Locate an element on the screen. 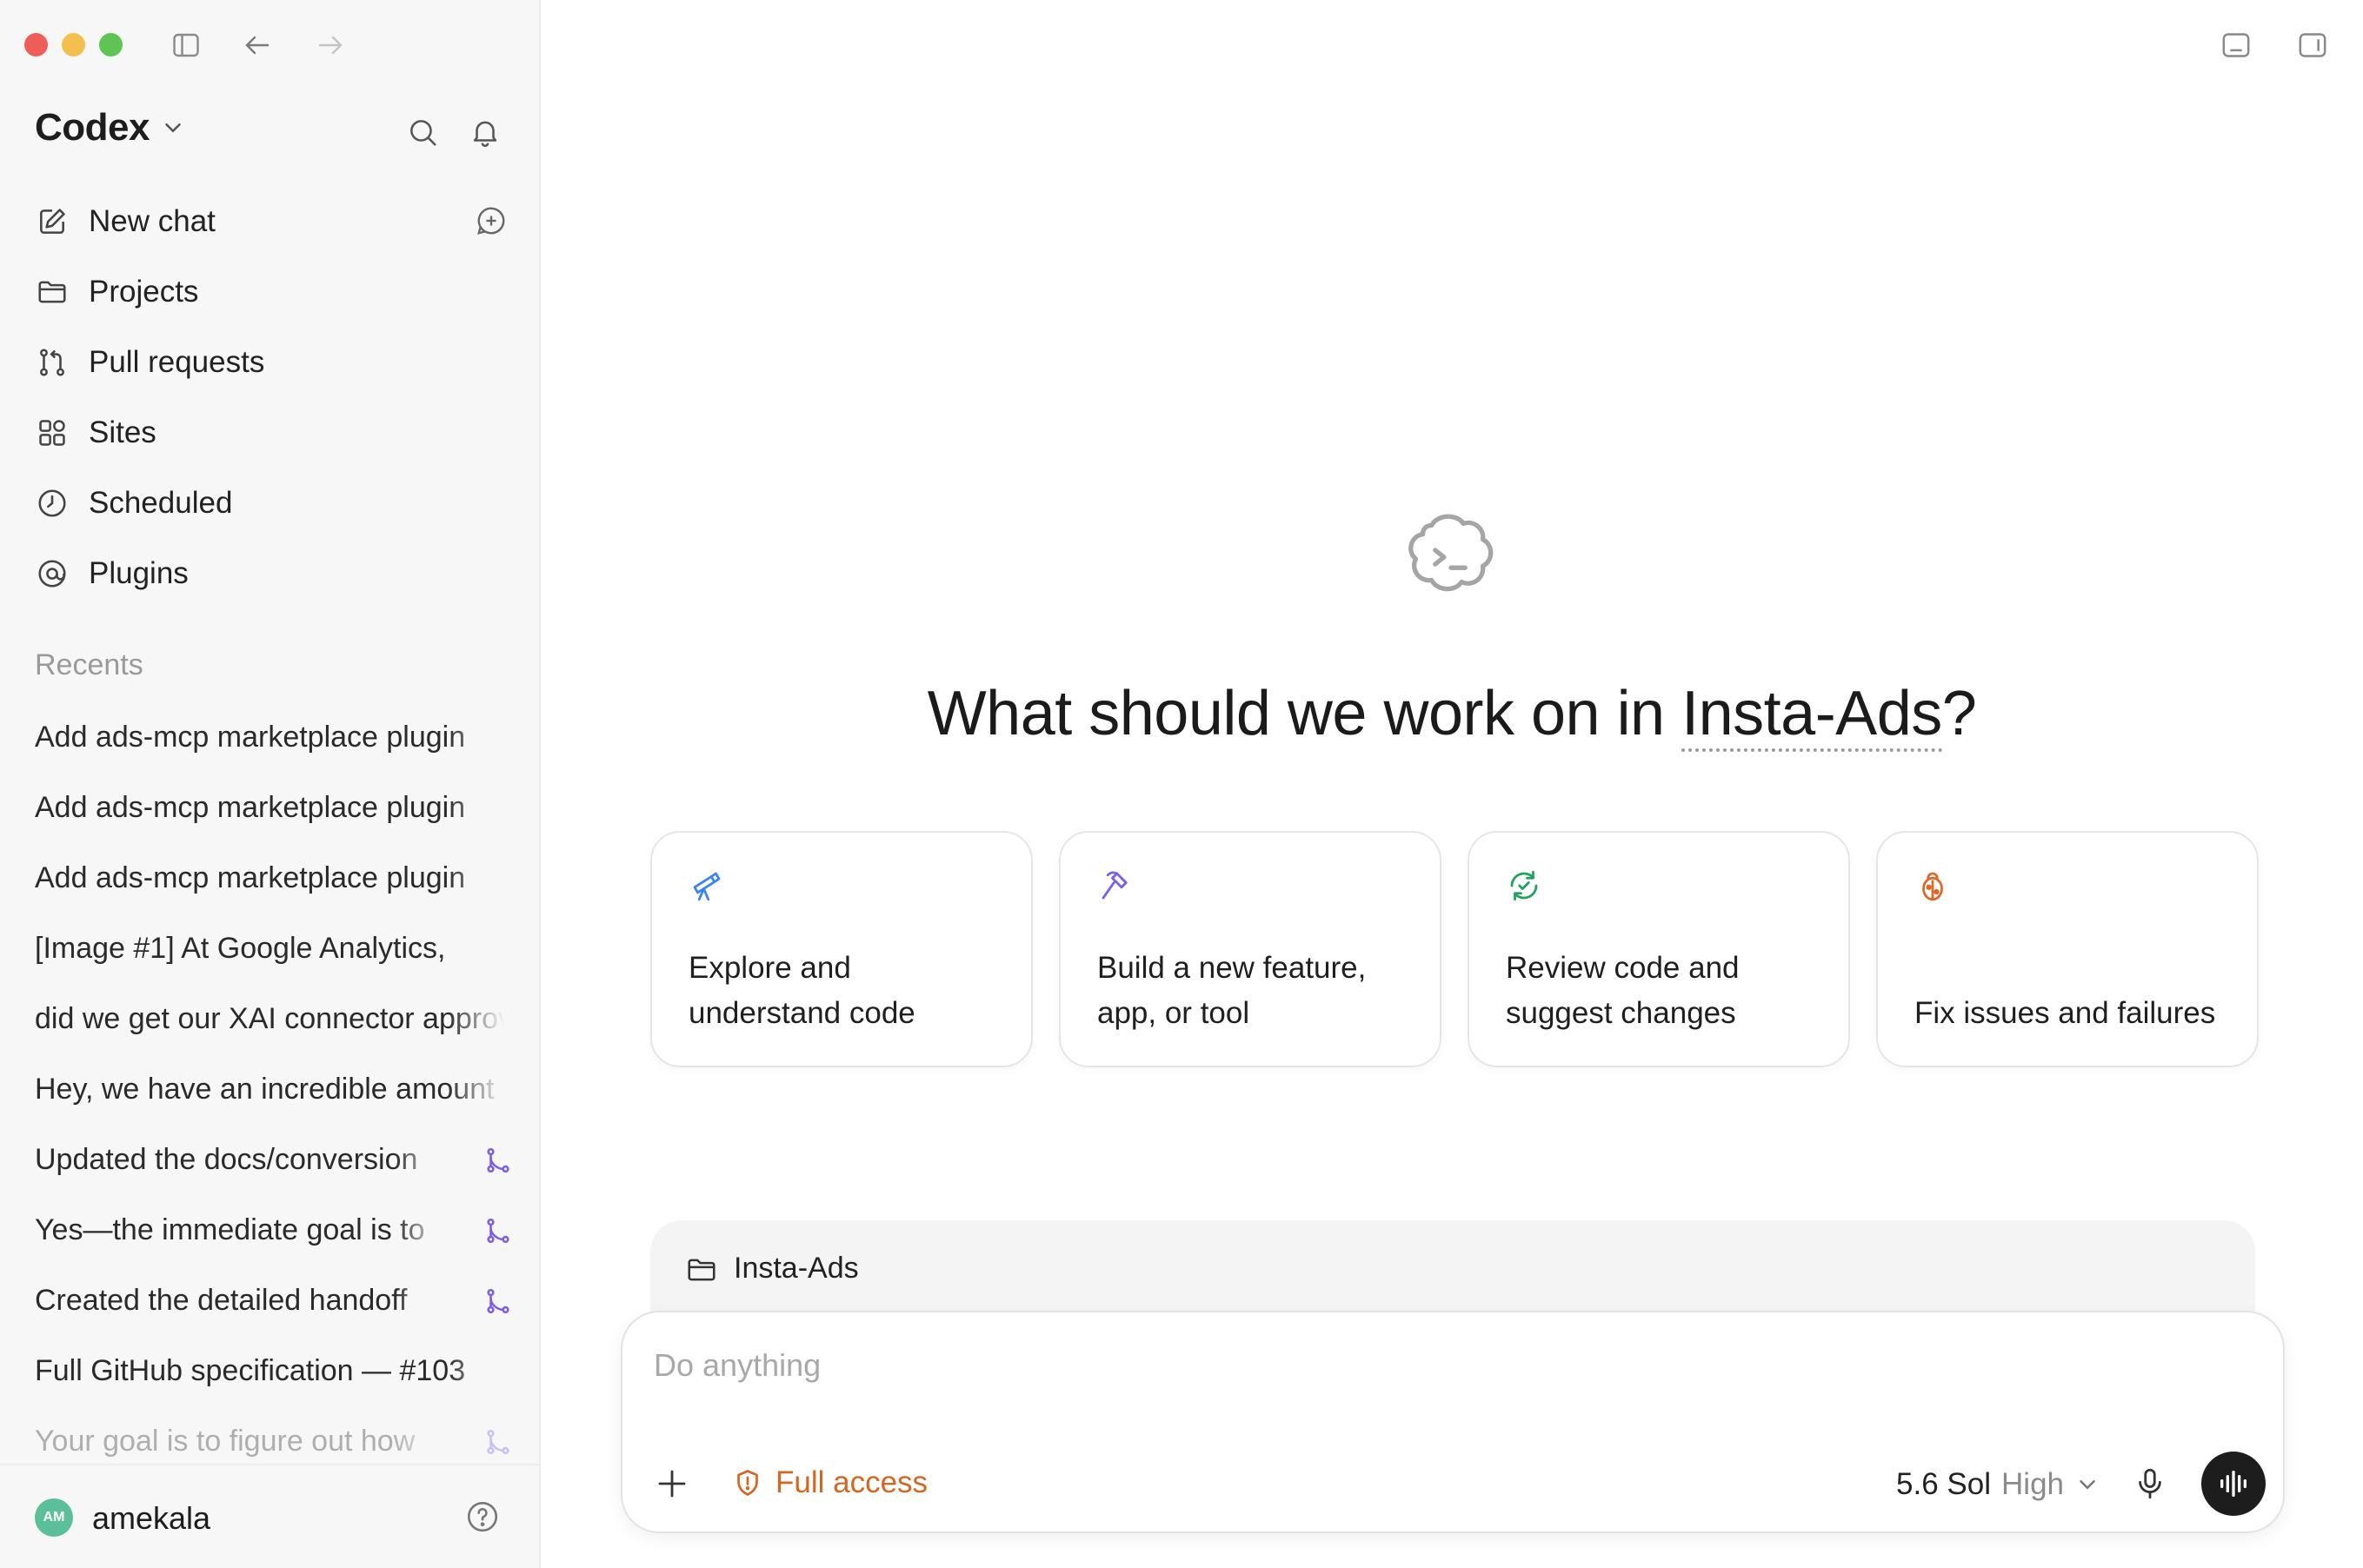 This screenshot has width=2363, height=1568. codex-cloud-logo-icon is located at coordinates (1449, 557).